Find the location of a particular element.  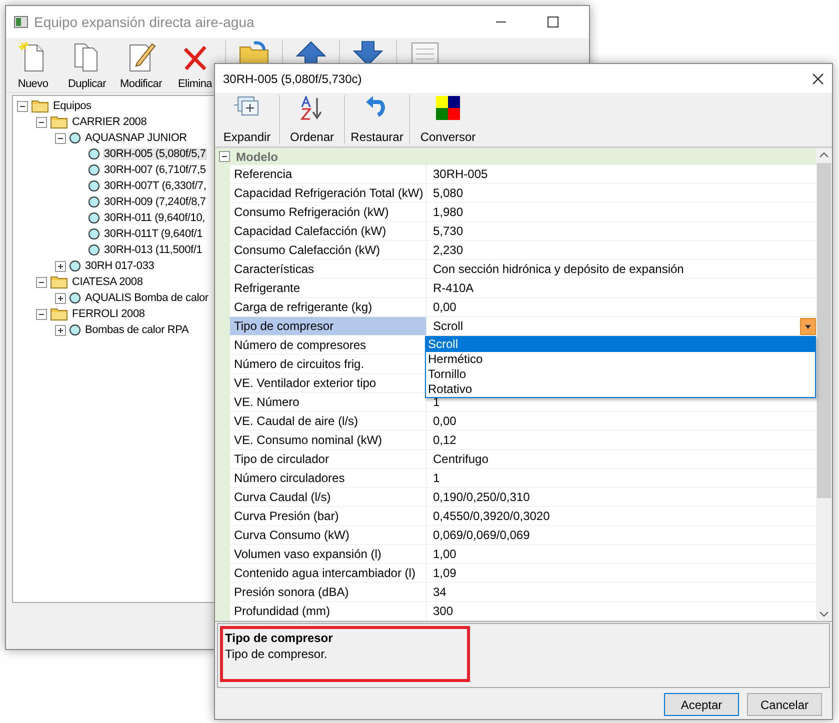

maximize-icon is located at coordinates (553, 22).